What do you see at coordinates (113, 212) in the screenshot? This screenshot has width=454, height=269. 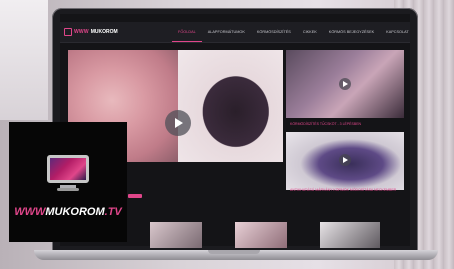 I see `brand-logo-domain: .TV` at bounding box center [113, 212].